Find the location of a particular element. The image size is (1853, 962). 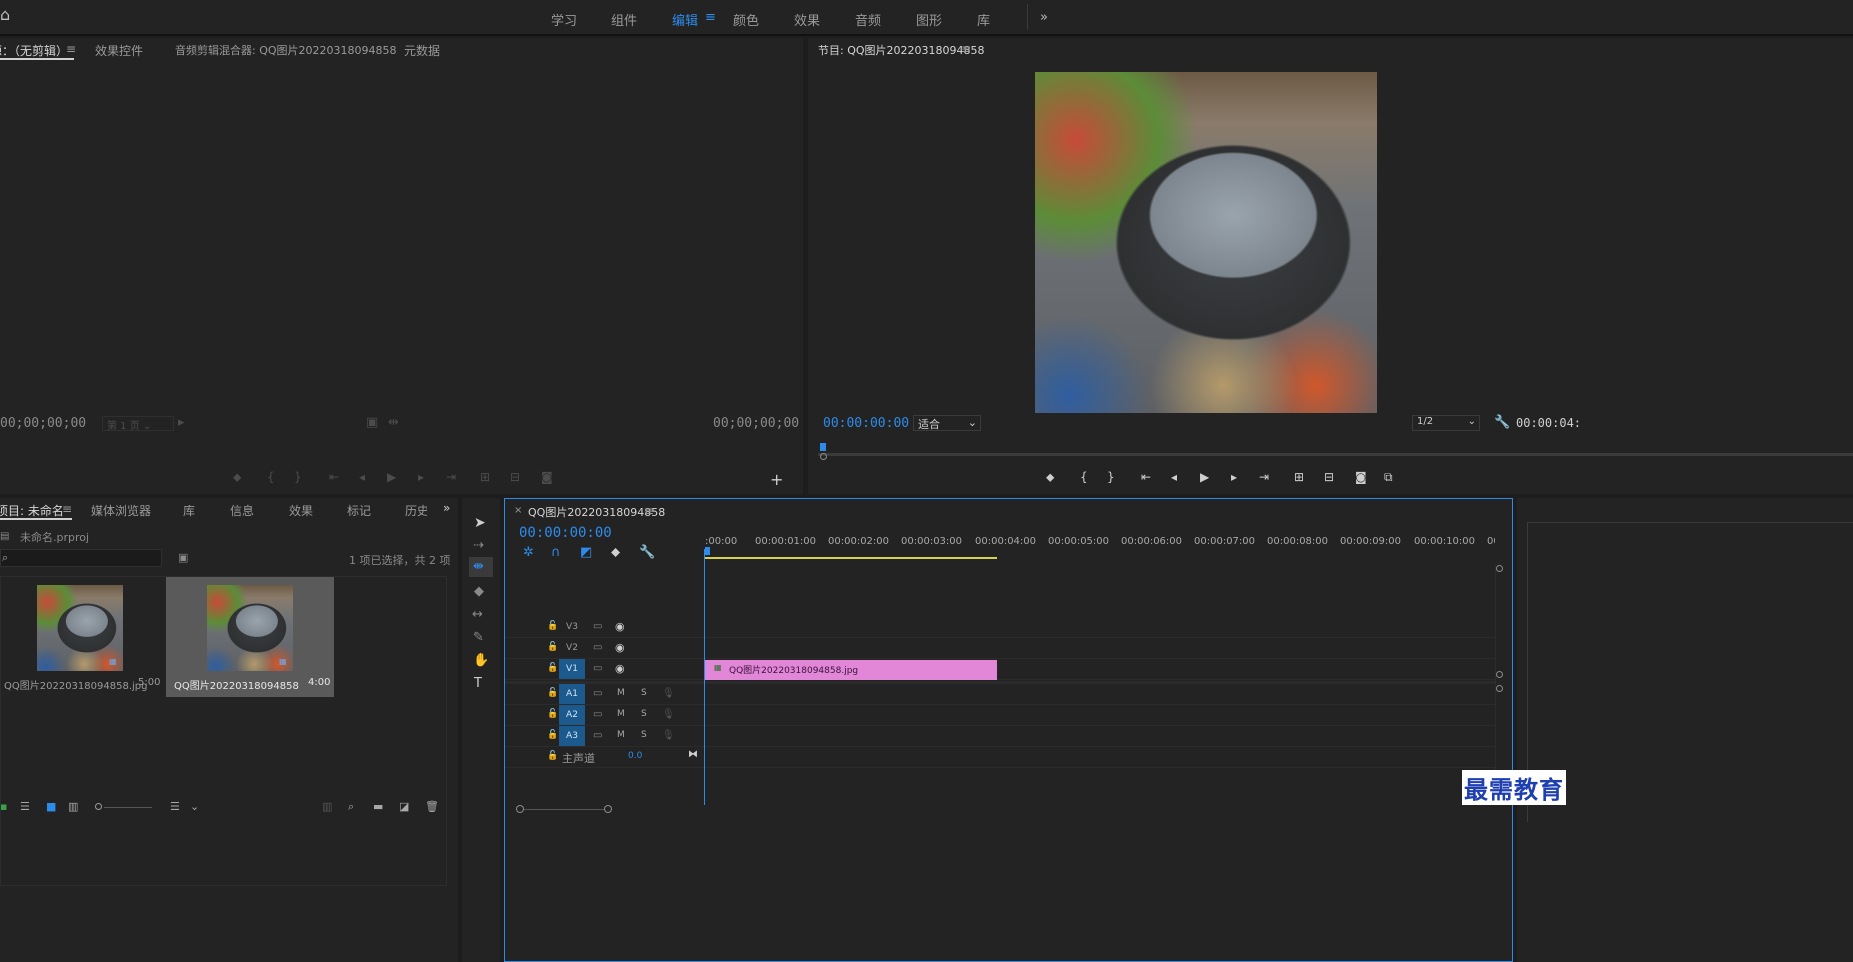

home-icon: ⌂ is located at coordinates (5, 15).